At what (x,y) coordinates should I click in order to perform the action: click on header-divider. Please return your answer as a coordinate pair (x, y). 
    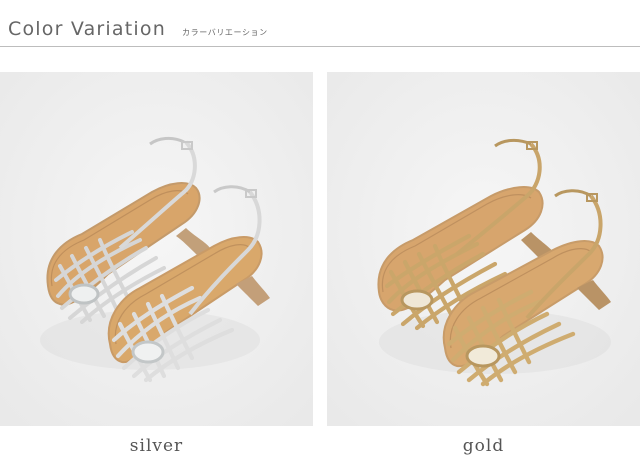
    Looking at the image, I should click on (320, 46).